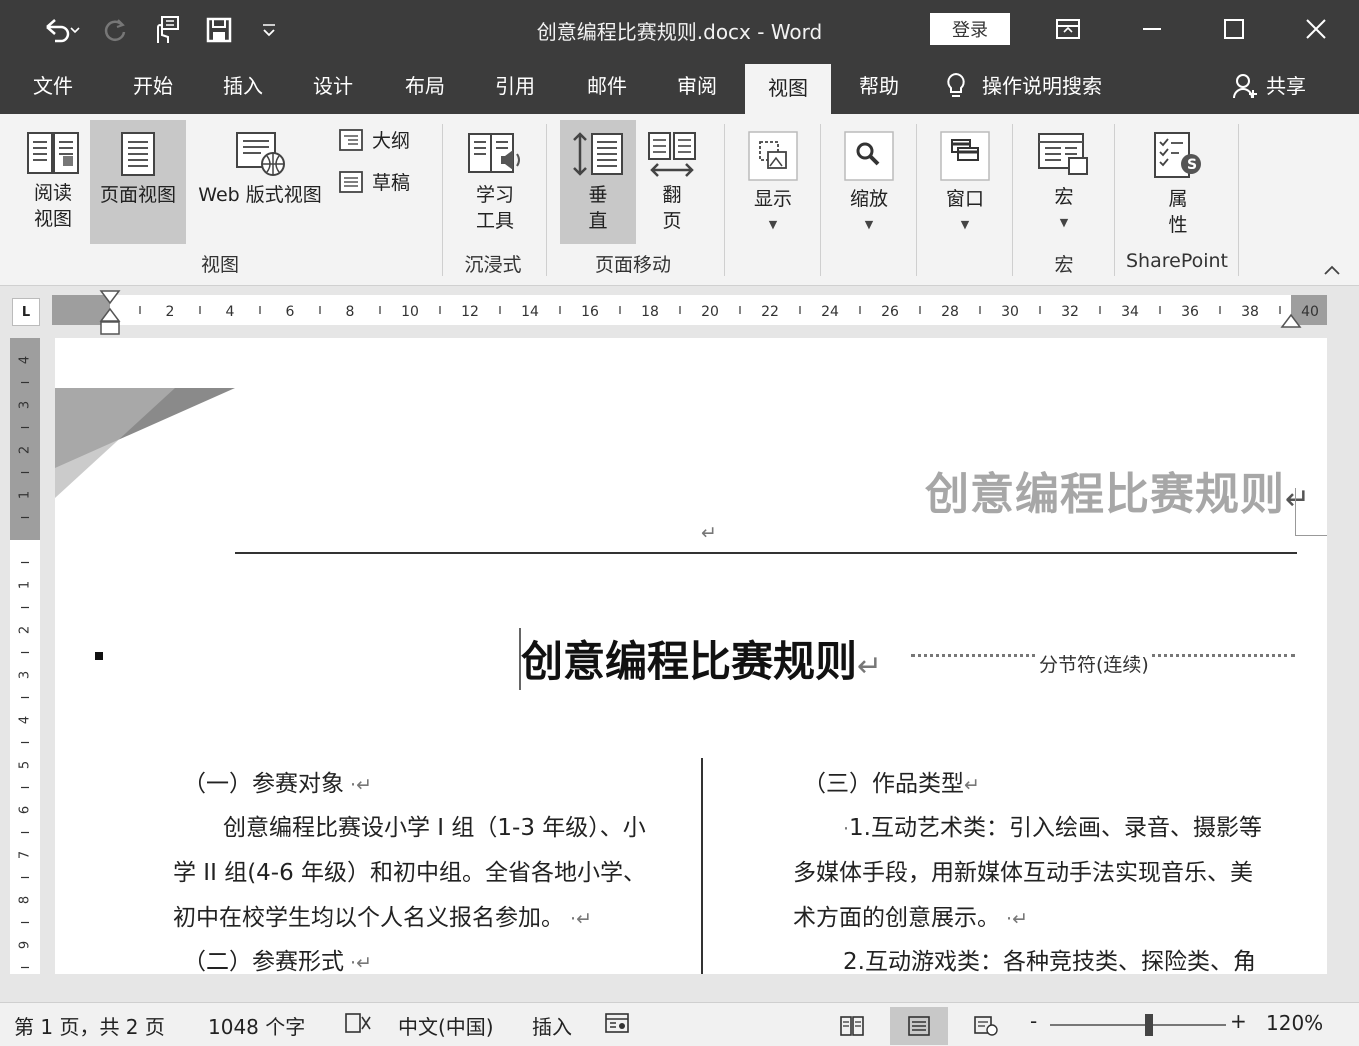 This screenshot has height=1046, width=1359. What do you see at coordinates (391, 141) in the screenshot?
I see `outline-label: 大纲` at bounding box center [391, 141].